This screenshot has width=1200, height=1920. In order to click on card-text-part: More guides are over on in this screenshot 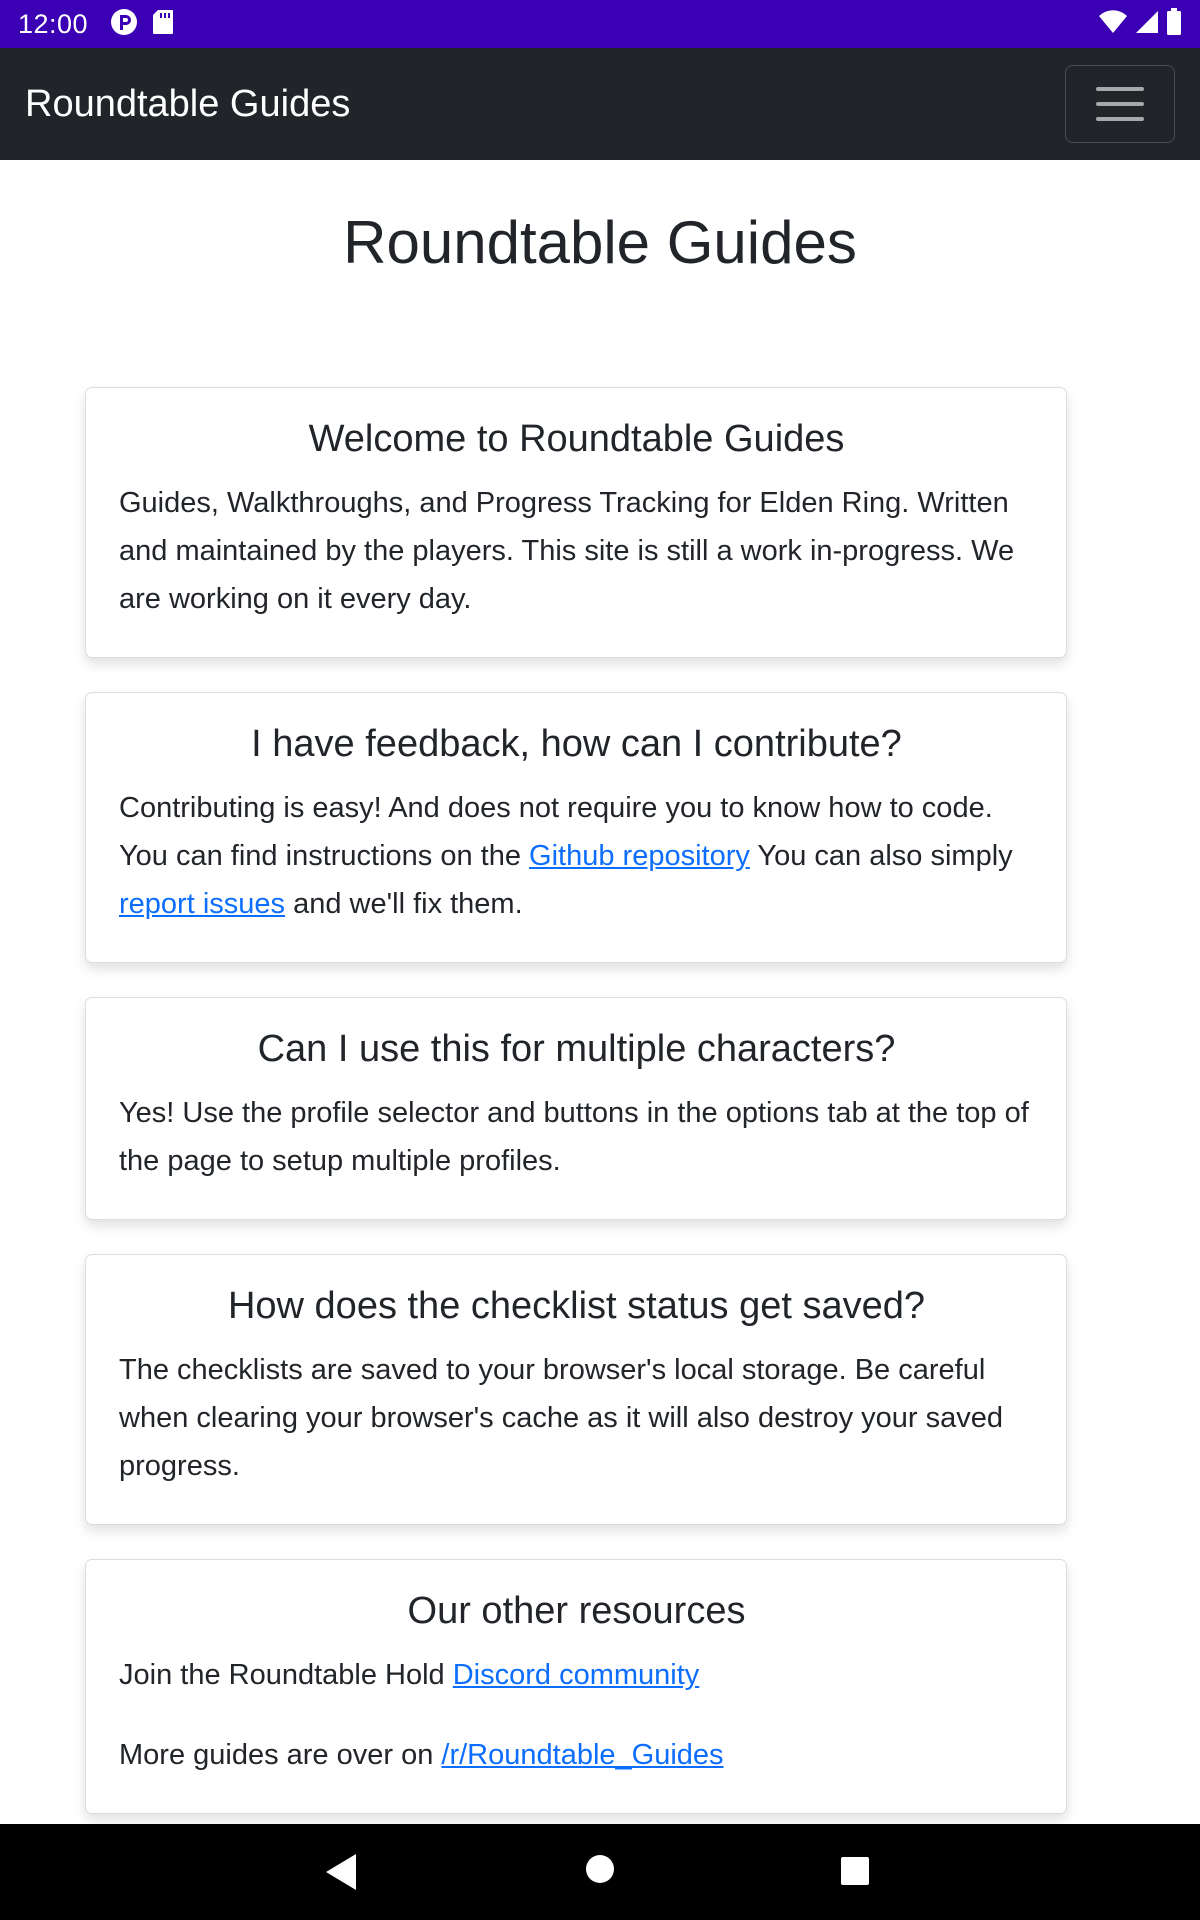, I will do `click(280, 1755)`.